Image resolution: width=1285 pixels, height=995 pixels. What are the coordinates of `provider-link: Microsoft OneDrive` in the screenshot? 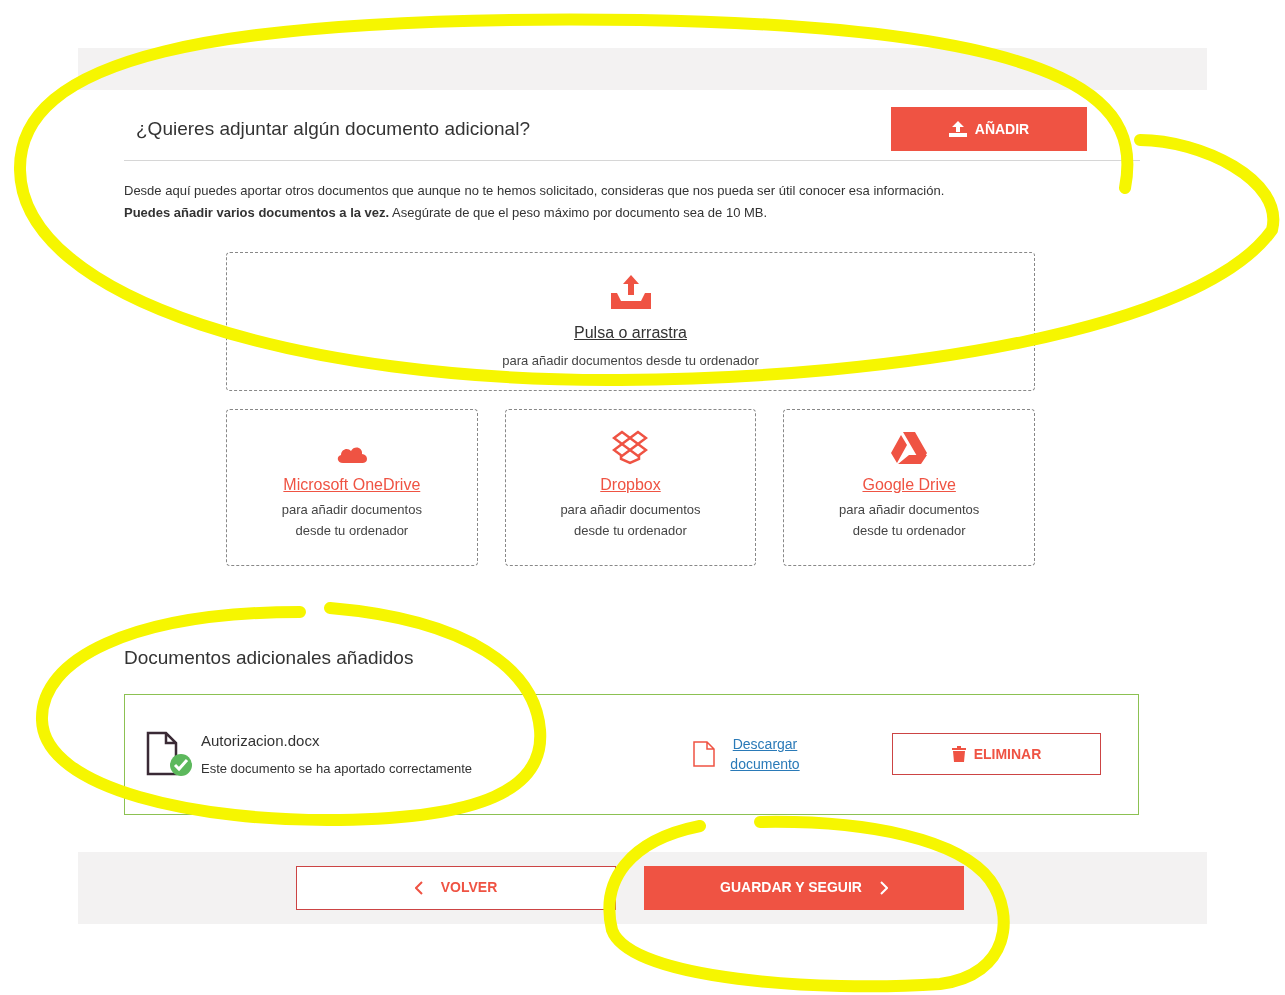 It's located at (352, 485).